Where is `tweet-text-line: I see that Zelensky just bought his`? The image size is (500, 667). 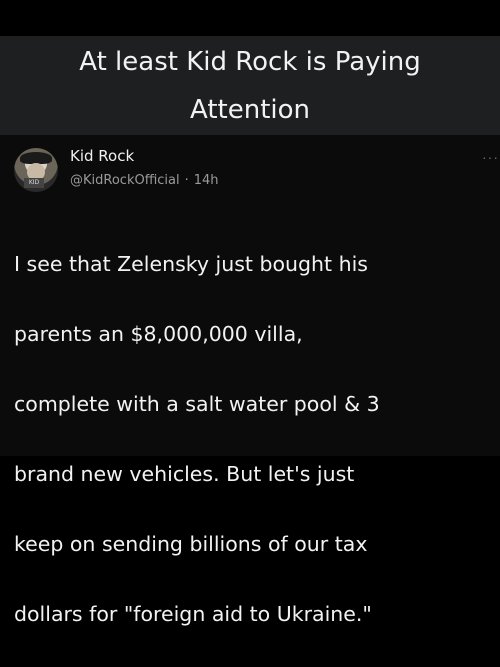
tweet-text-line: I see that Zelensky just bought his is located at coordinates (191, 264).